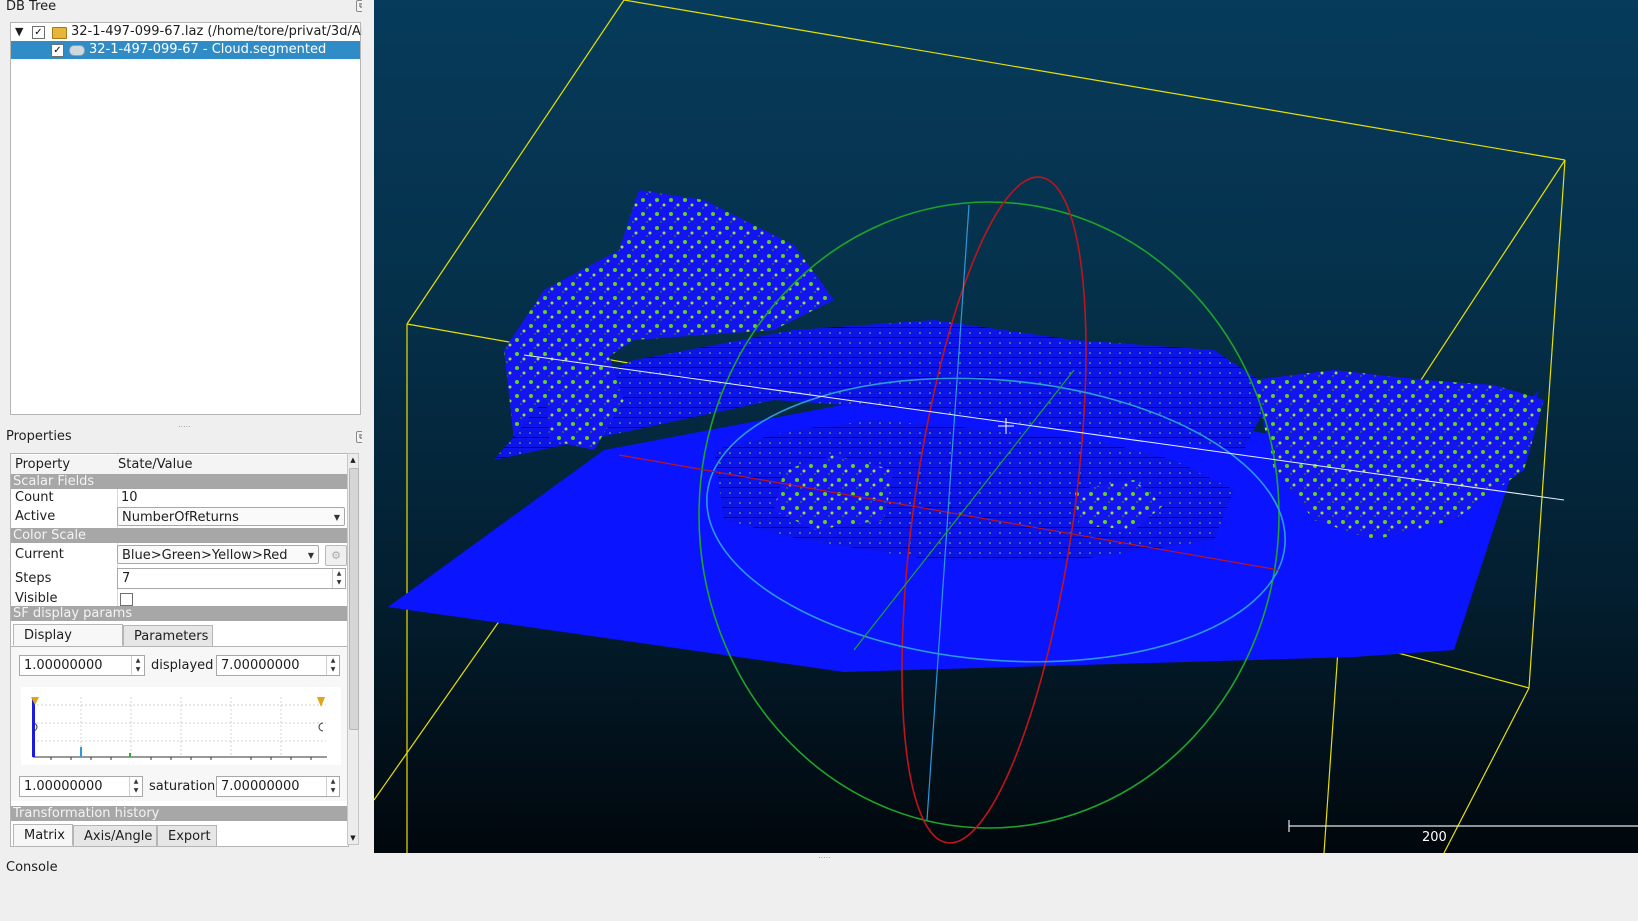  I want to click on count-label: Count, so click(34, 497).